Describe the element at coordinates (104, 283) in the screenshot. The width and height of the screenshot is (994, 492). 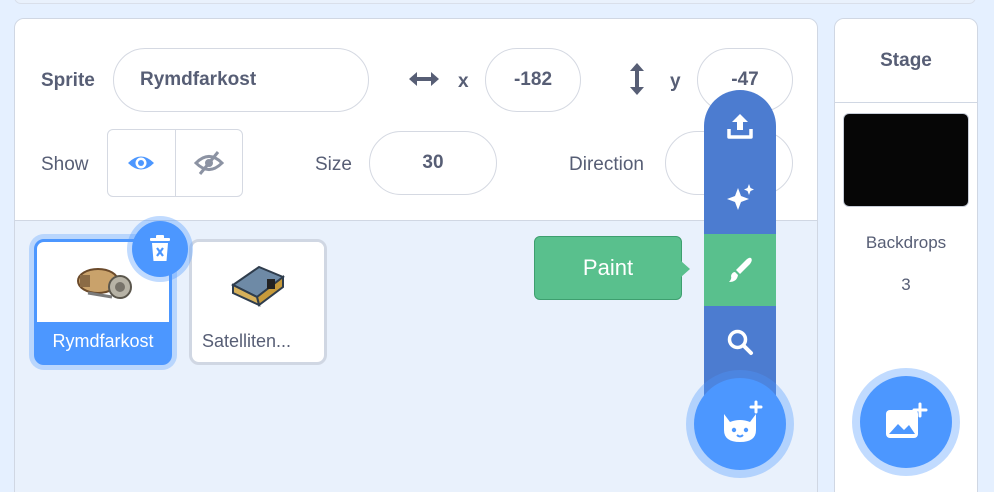
I see `spacecraft-image` at that location.